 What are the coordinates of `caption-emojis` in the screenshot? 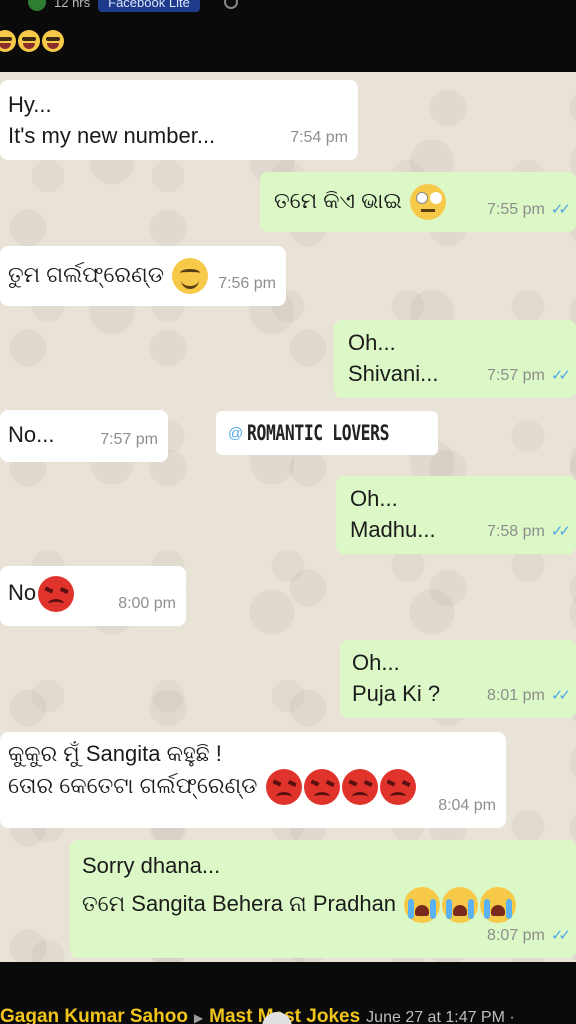 It's located at (32, 41).